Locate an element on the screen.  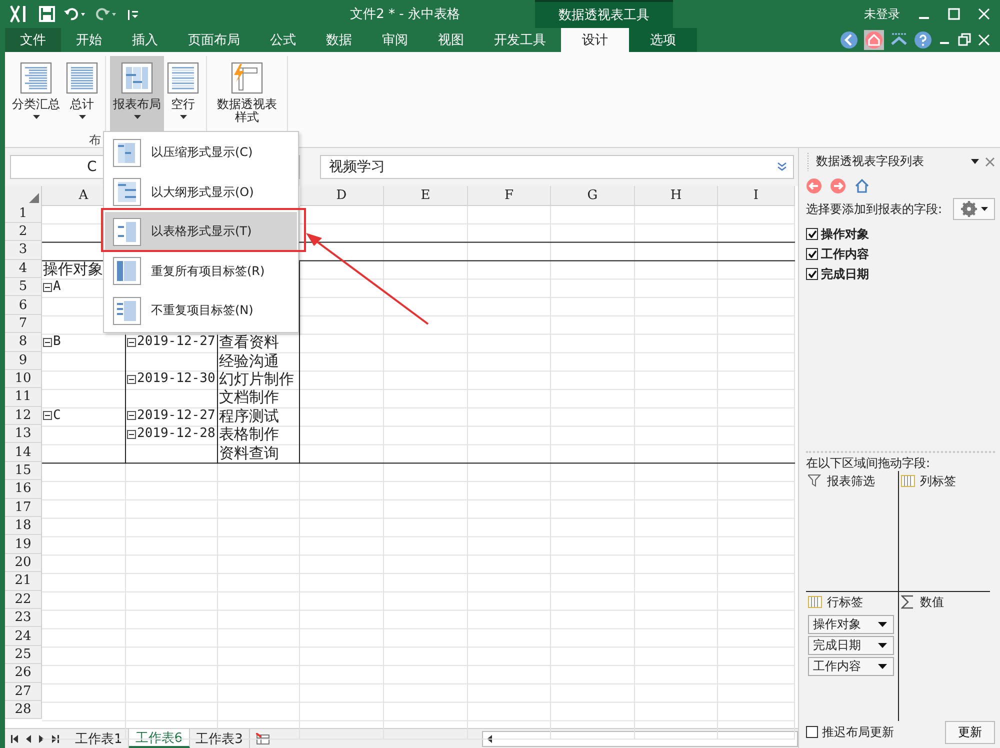
row-header: 23 is located at coordinates (23, 618).